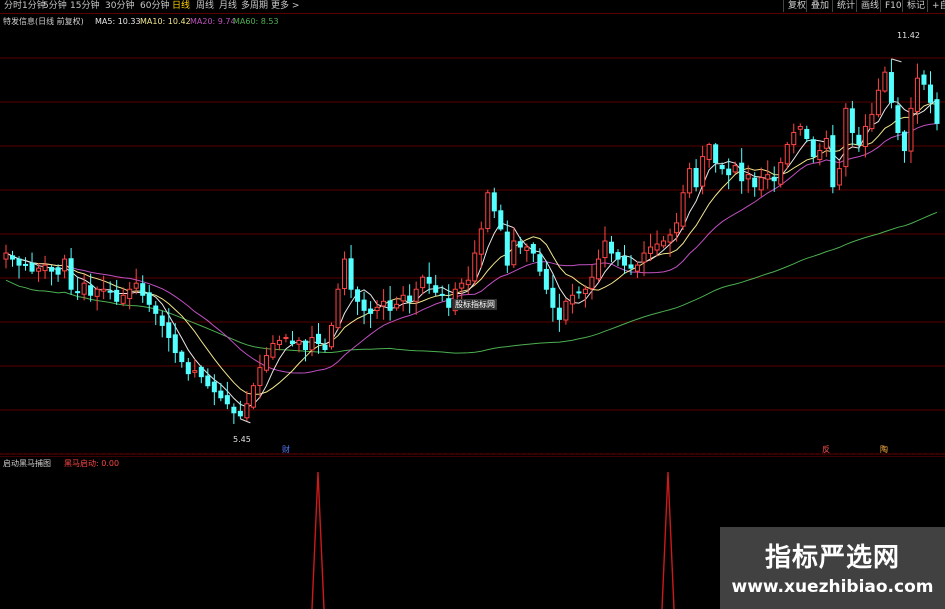 This screenshot has height=609, width=945. What do you see at coordinates (826, 449) in the screenshot?
I see `event-mark-2: 反` at bounding box center [826, 449].